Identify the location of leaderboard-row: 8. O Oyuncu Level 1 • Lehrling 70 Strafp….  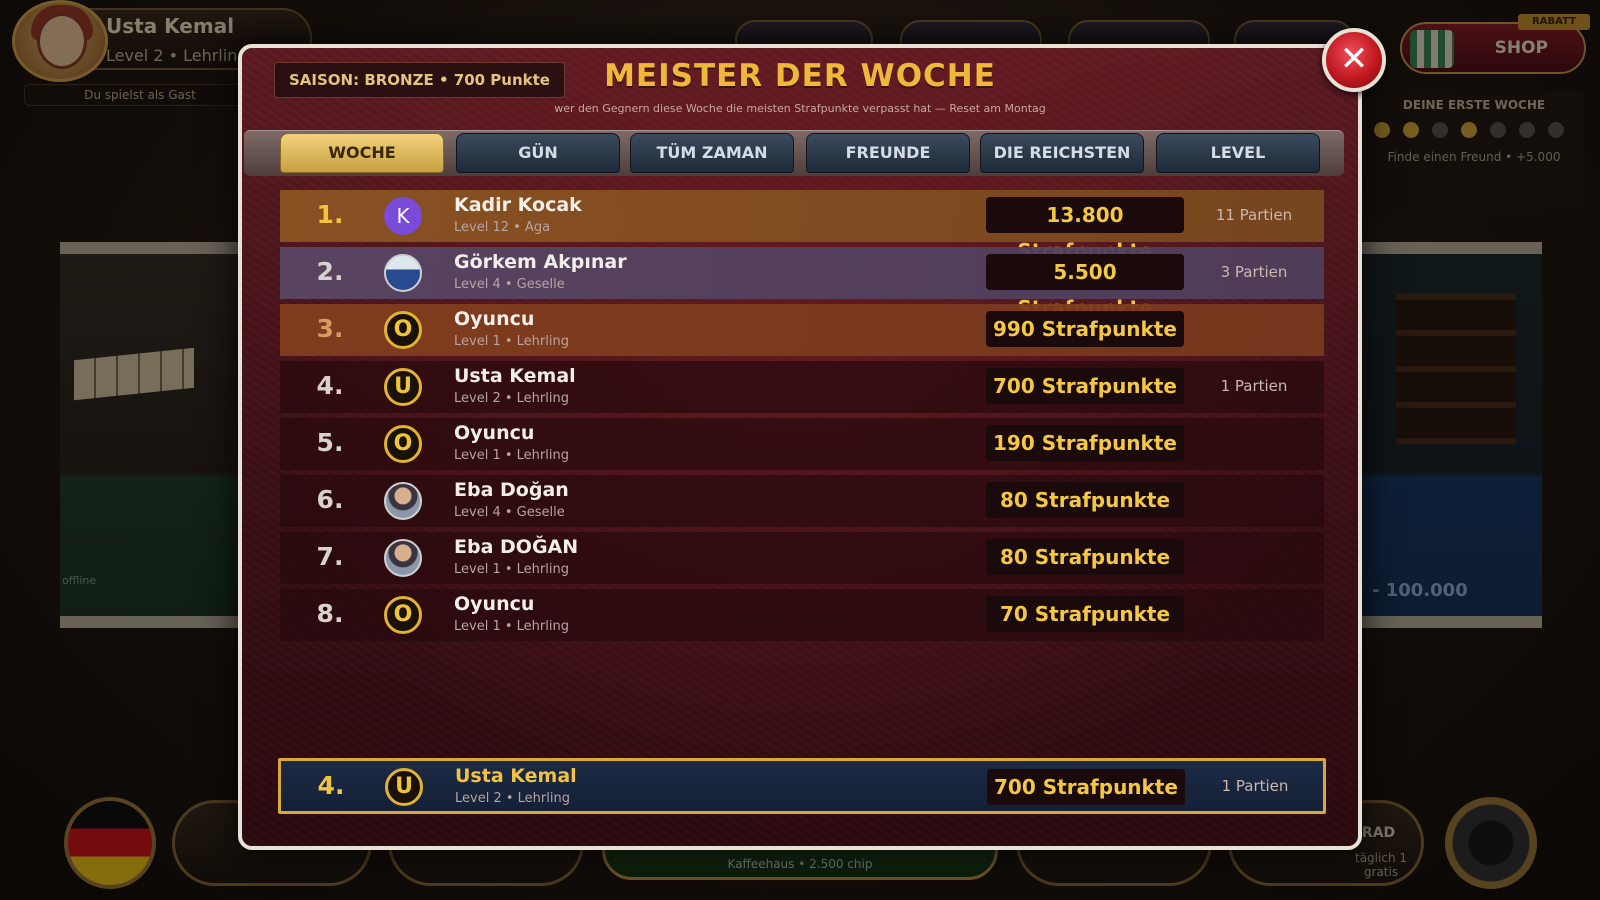
(802, 615).